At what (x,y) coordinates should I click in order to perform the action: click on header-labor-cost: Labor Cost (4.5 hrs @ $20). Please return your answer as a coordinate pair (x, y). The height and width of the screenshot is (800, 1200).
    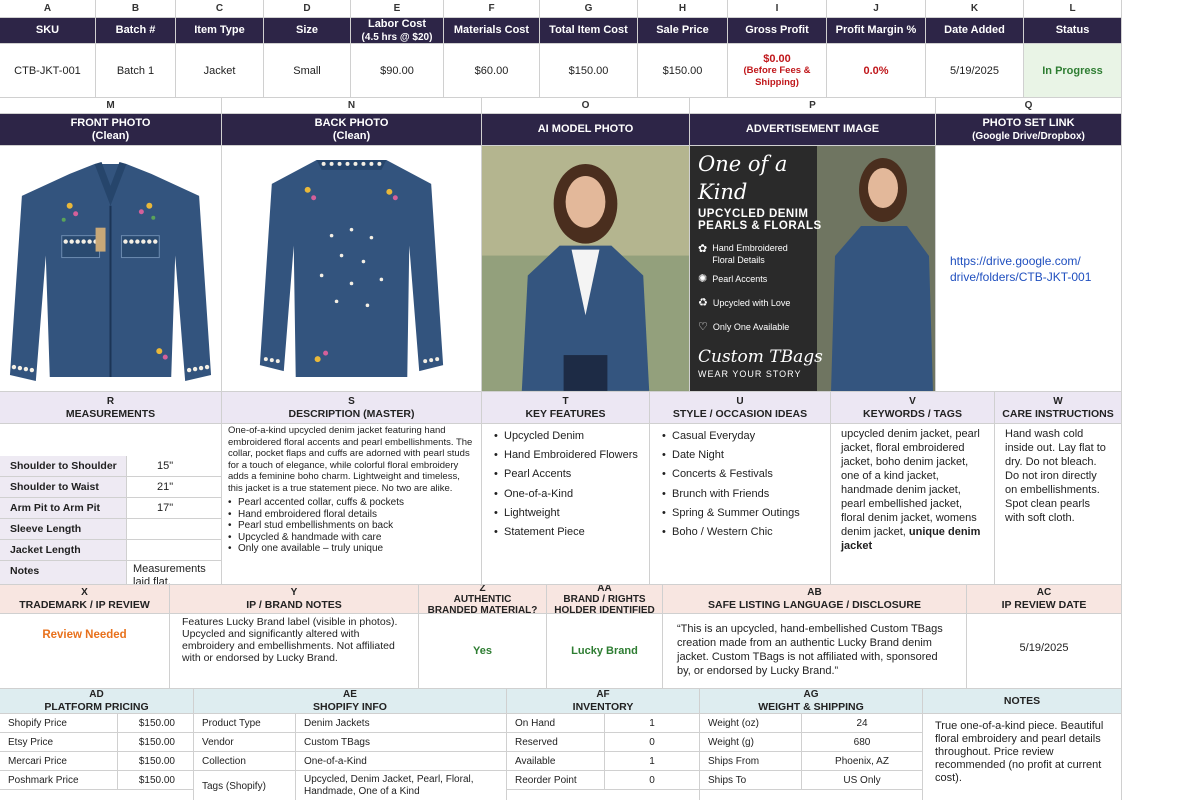
    Looking at the image, I should click on (397, 31).